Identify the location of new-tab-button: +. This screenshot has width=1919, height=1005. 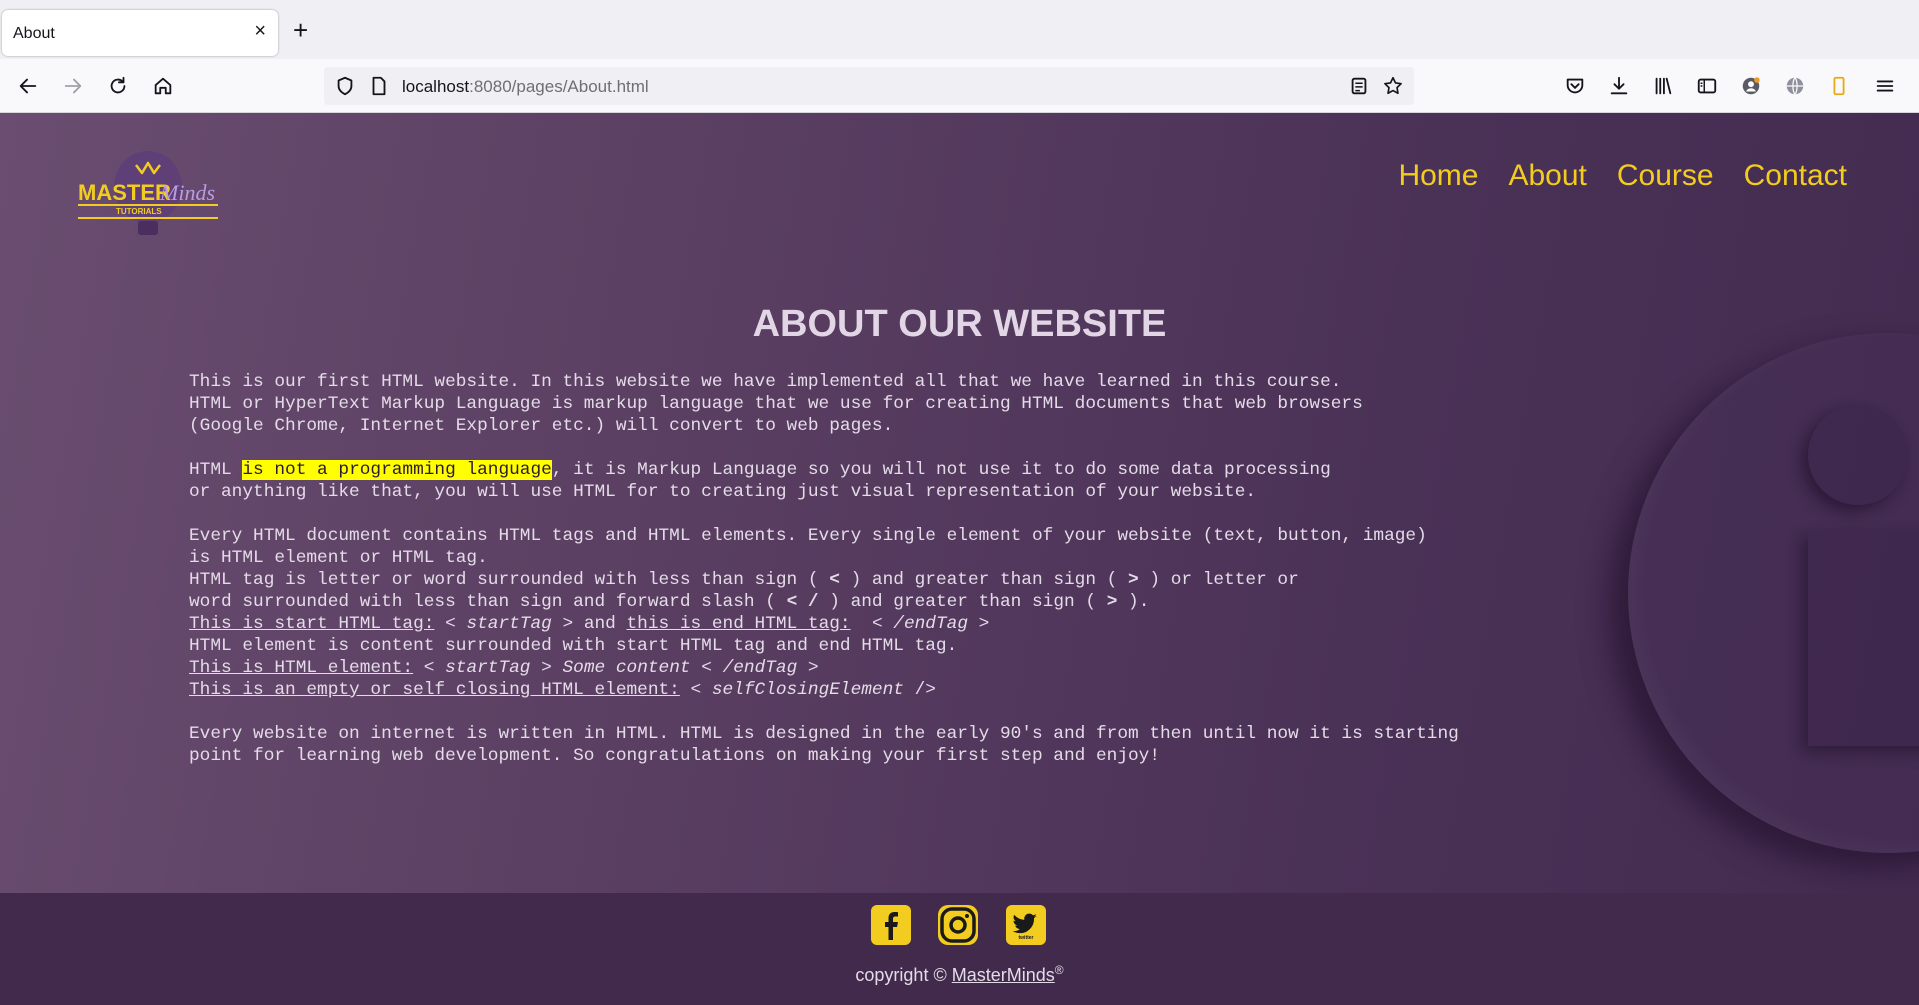
(300, 30).